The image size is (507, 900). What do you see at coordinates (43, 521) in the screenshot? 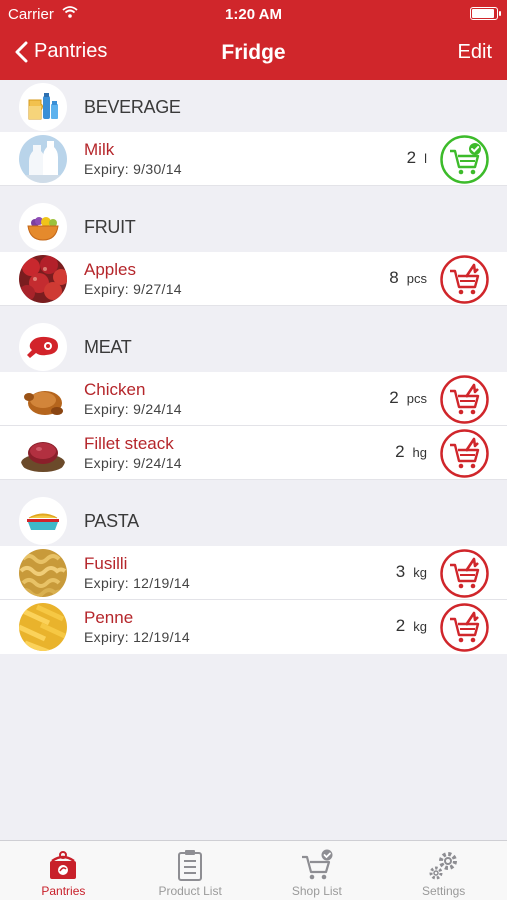
I see `pasta-icon` at bounding box center [43, 521].